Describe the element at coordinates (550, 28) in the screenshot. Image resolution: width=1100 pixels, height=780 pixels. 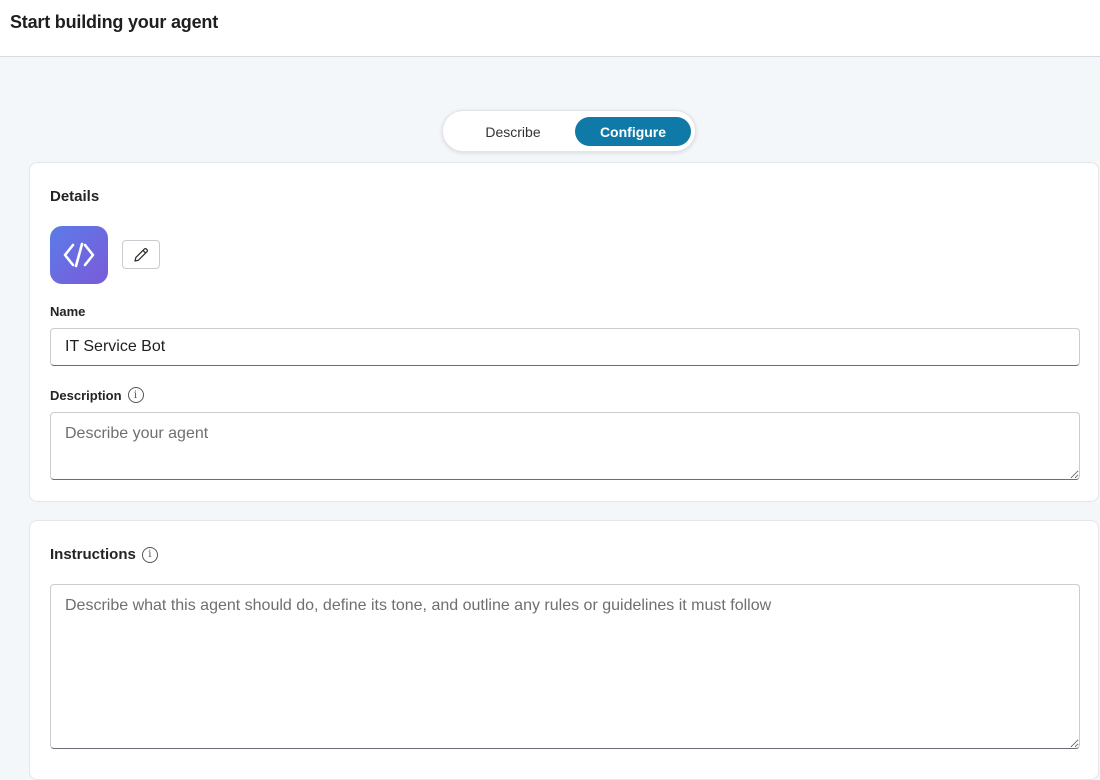
I see `top-bar: Start building your agent` at that location.